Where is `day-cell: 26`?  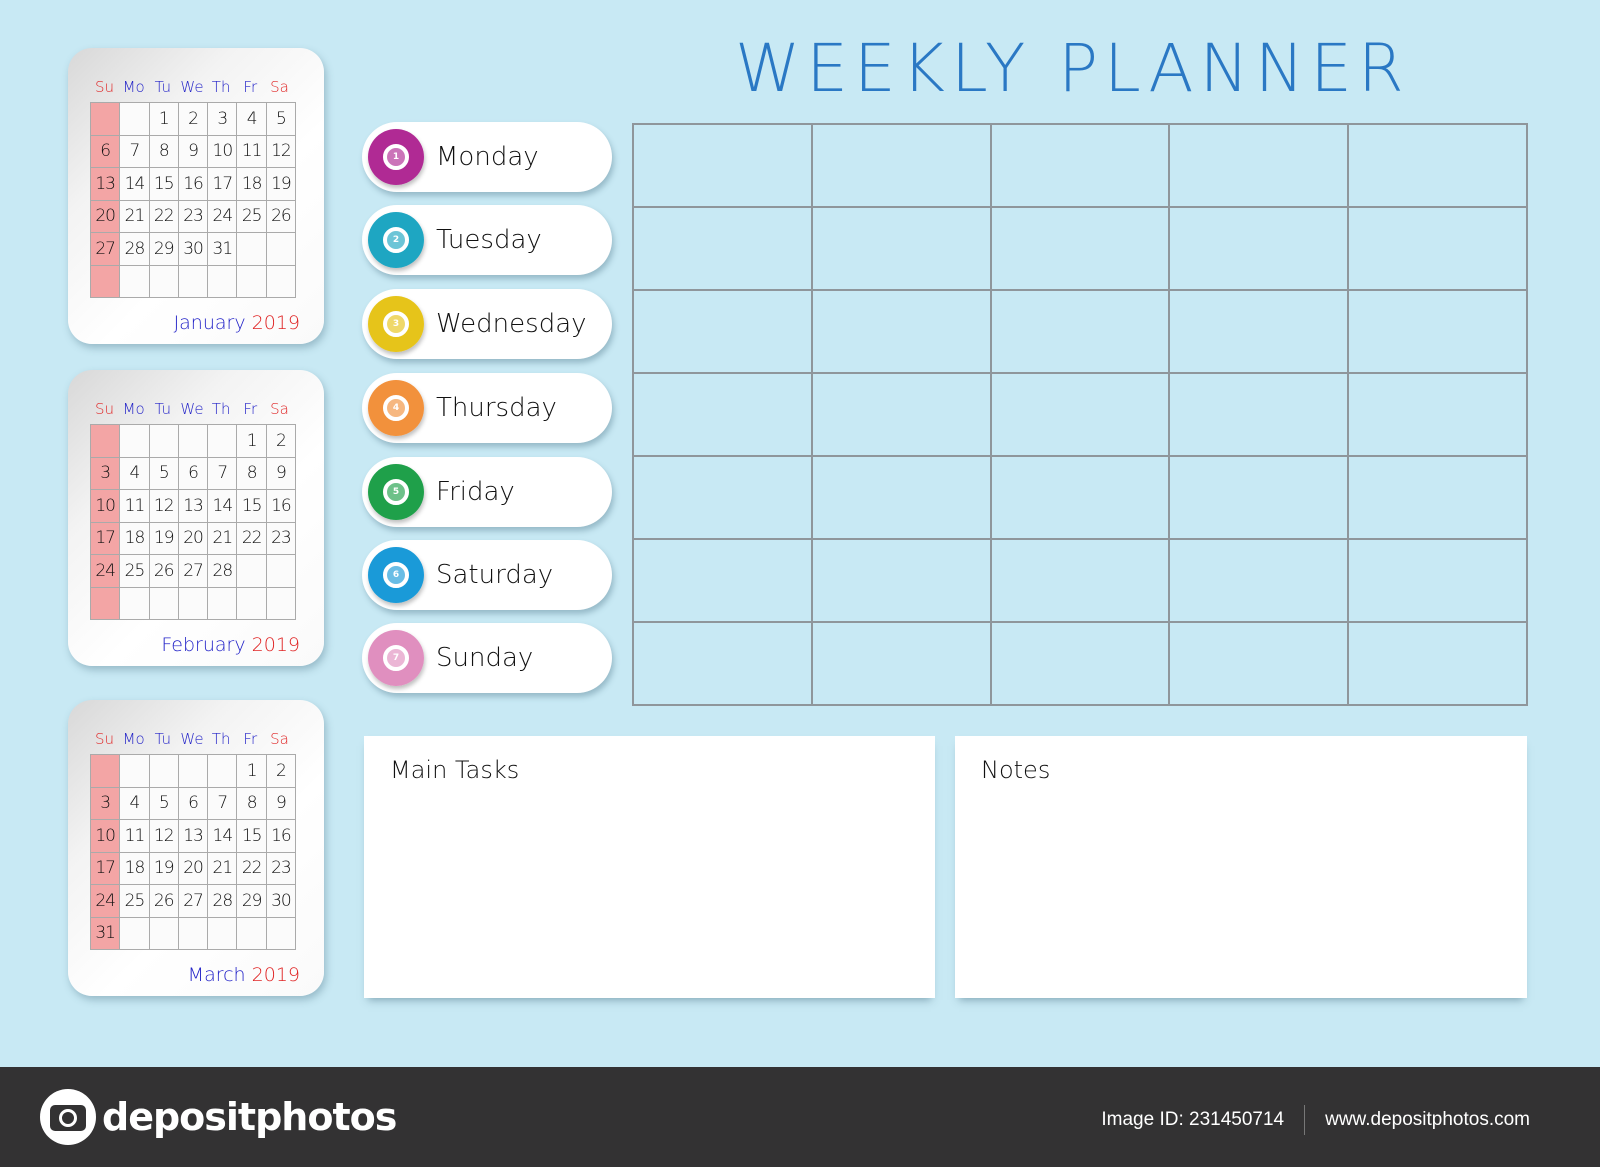 day-cell: 26 is located at coordinates (163, 901).